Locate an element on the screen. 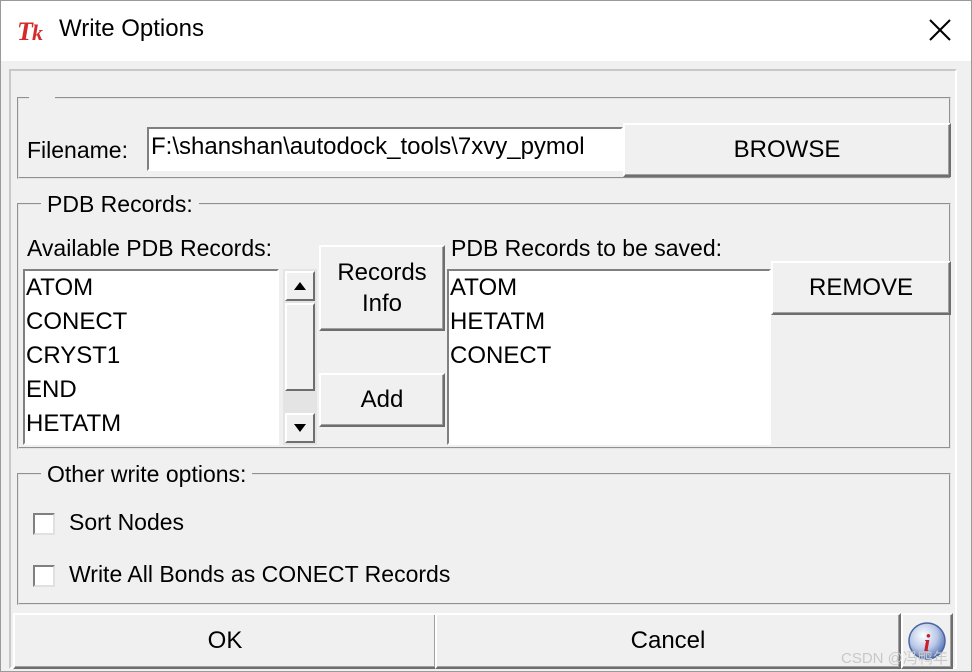 This screenshot has height=672, width=972. saved-records-label: PDB Records to be saved: is located at coordinates (587, 248).